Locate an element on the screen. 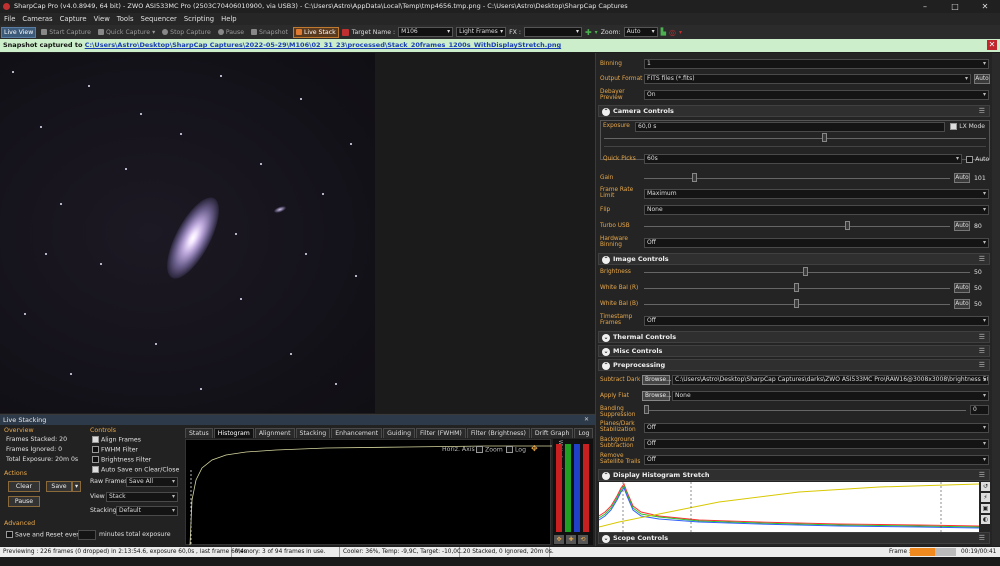 The image size is (1000, 566). banding-value: 0 is located at coordinates (979, 410).